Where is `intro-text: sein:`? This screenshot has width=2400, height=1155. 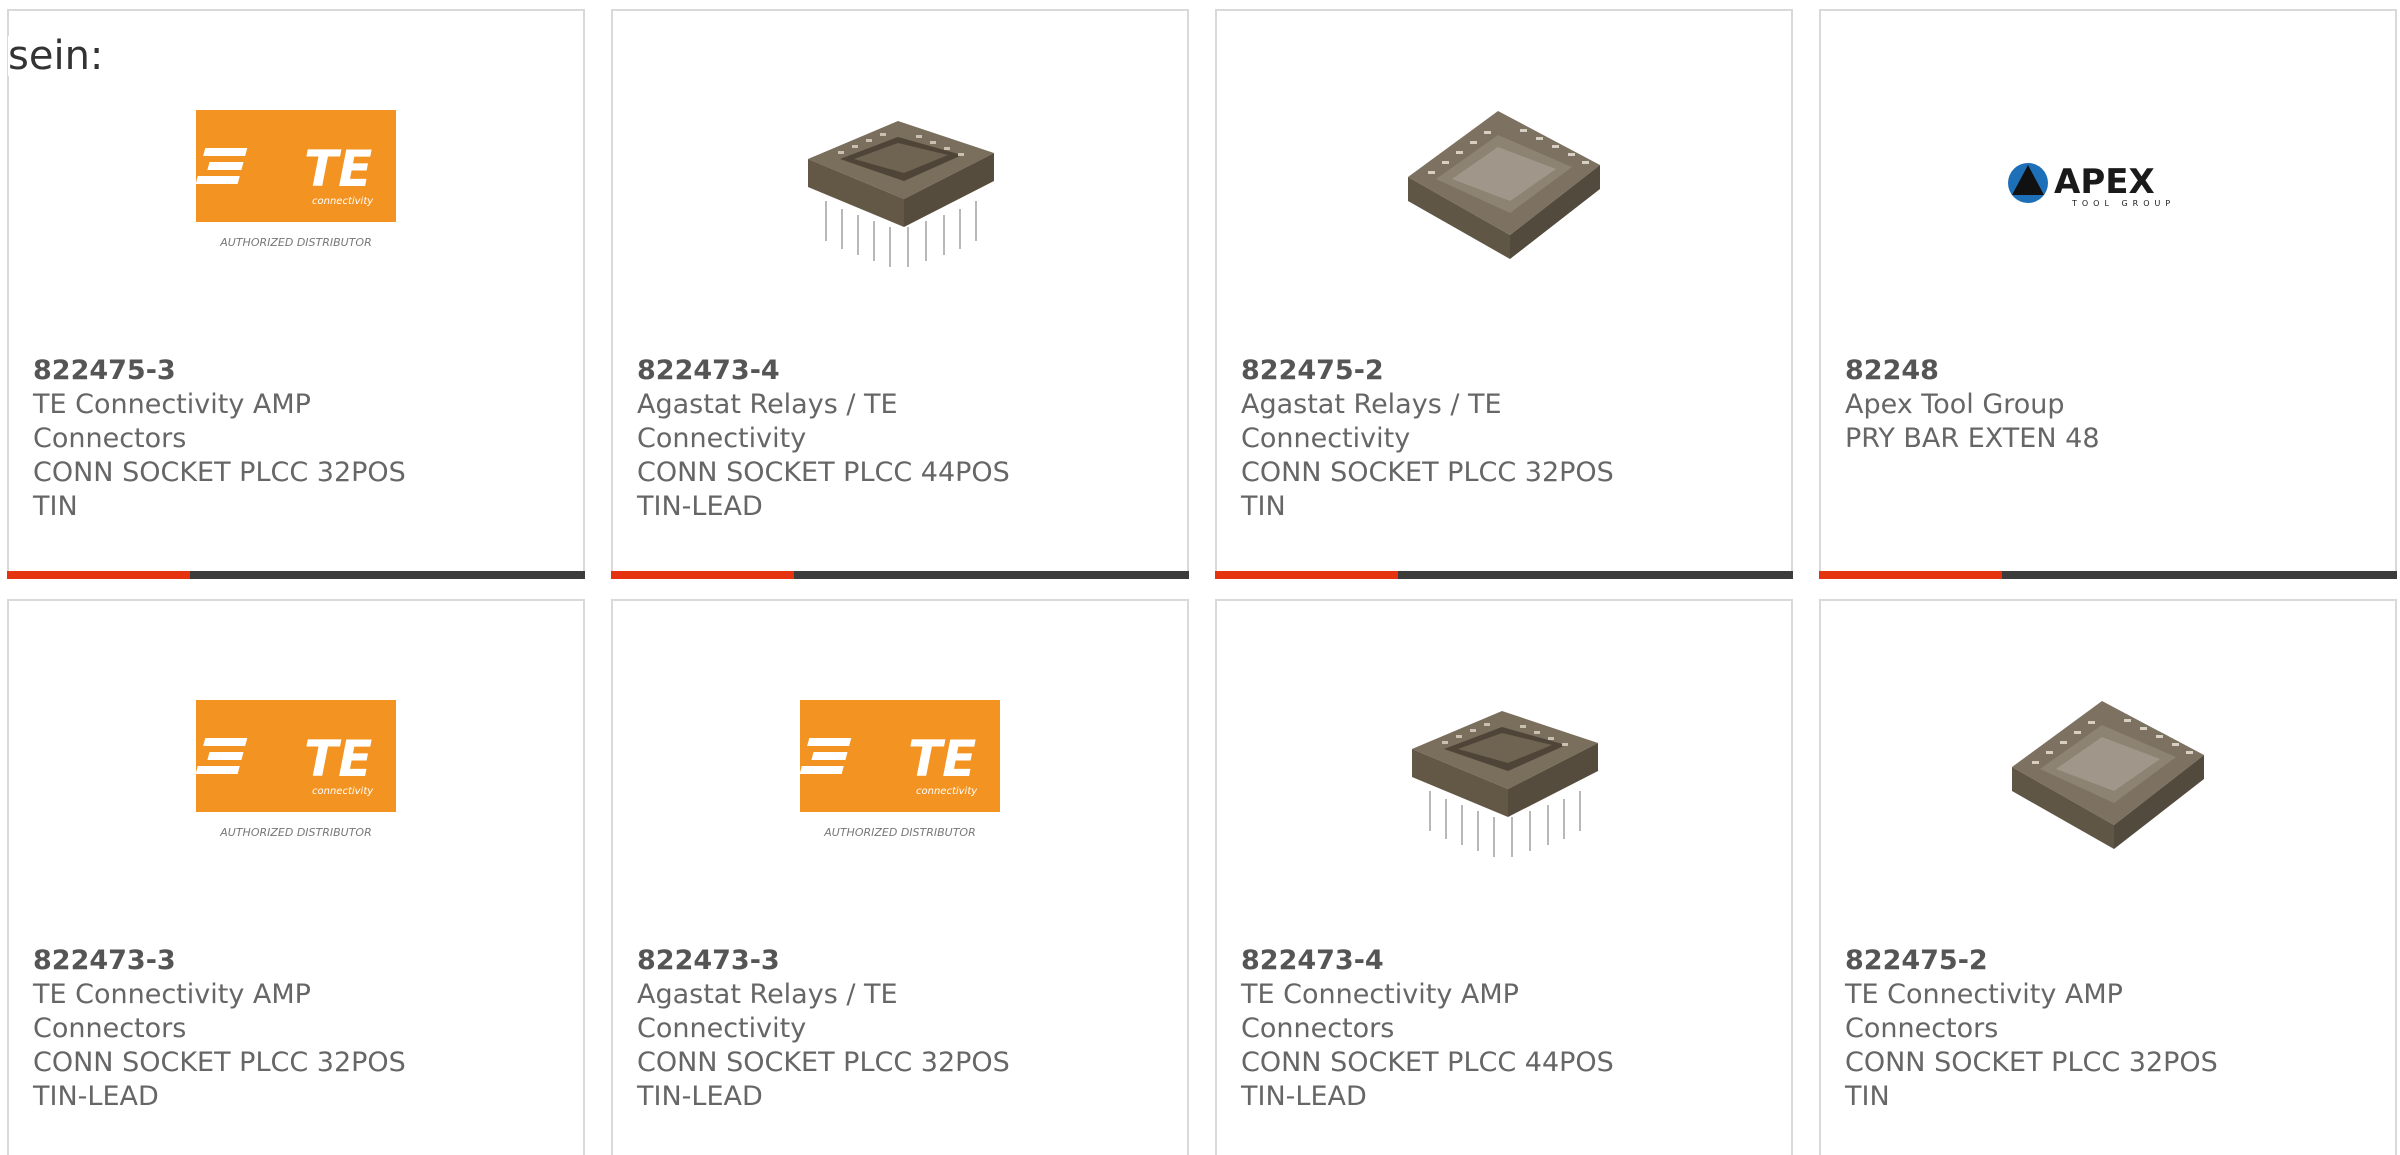 intro-text: sein: is located at coordinates (56, 56).